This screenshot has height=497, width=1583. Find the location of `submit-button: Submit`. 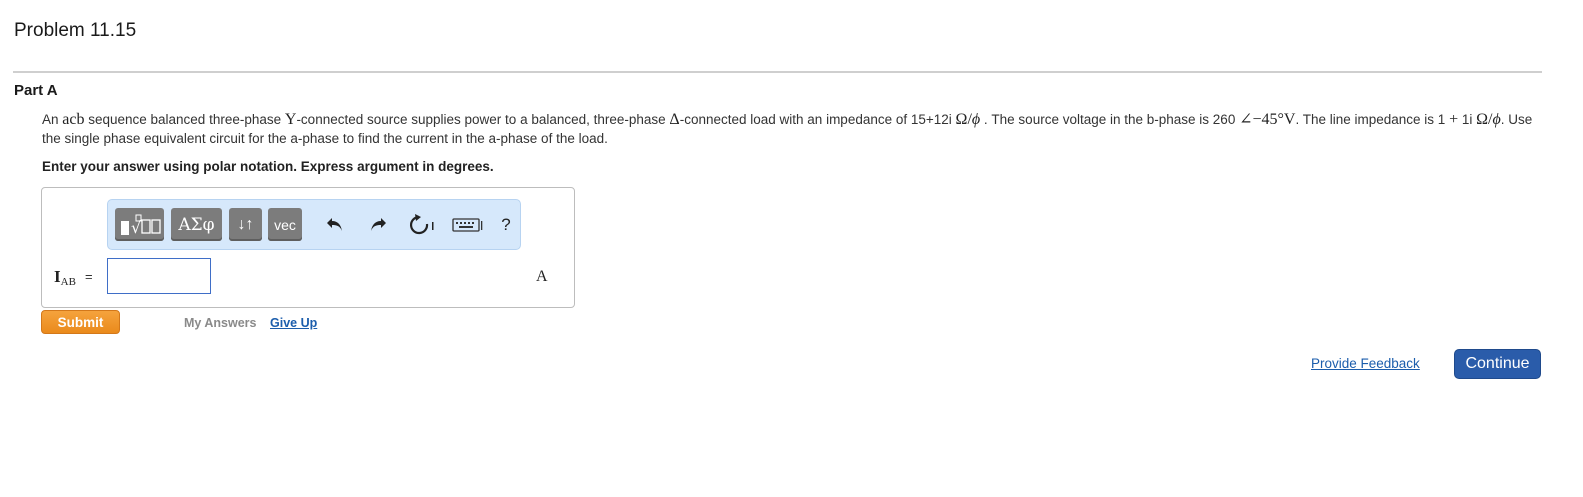

submit-button: Submit is located at coordinates (80, 322).